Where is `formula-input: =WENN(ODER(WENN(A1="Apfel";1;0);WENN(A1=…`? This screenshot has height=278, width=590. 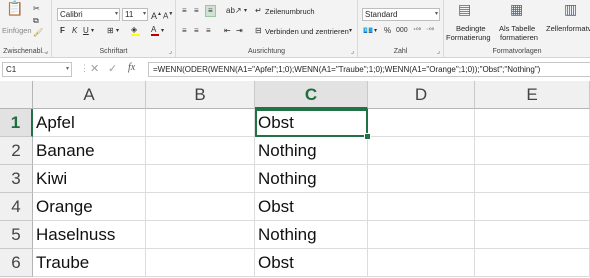
formula-input: =WENN(ODER(WENN(A1="Apfel";1;0);WENN(A1=… is located at coordinates (369, 69).